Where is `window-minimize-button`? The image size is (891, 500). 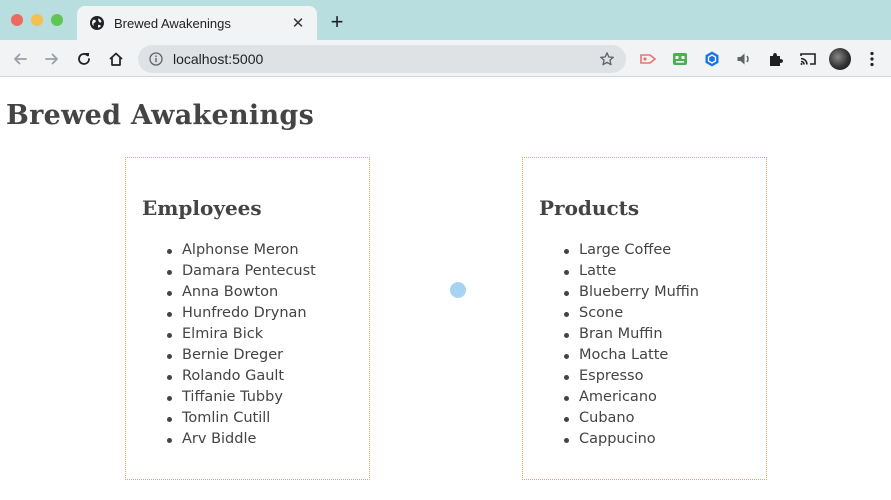
window-minimize-button is located at coordinates (37, 20).